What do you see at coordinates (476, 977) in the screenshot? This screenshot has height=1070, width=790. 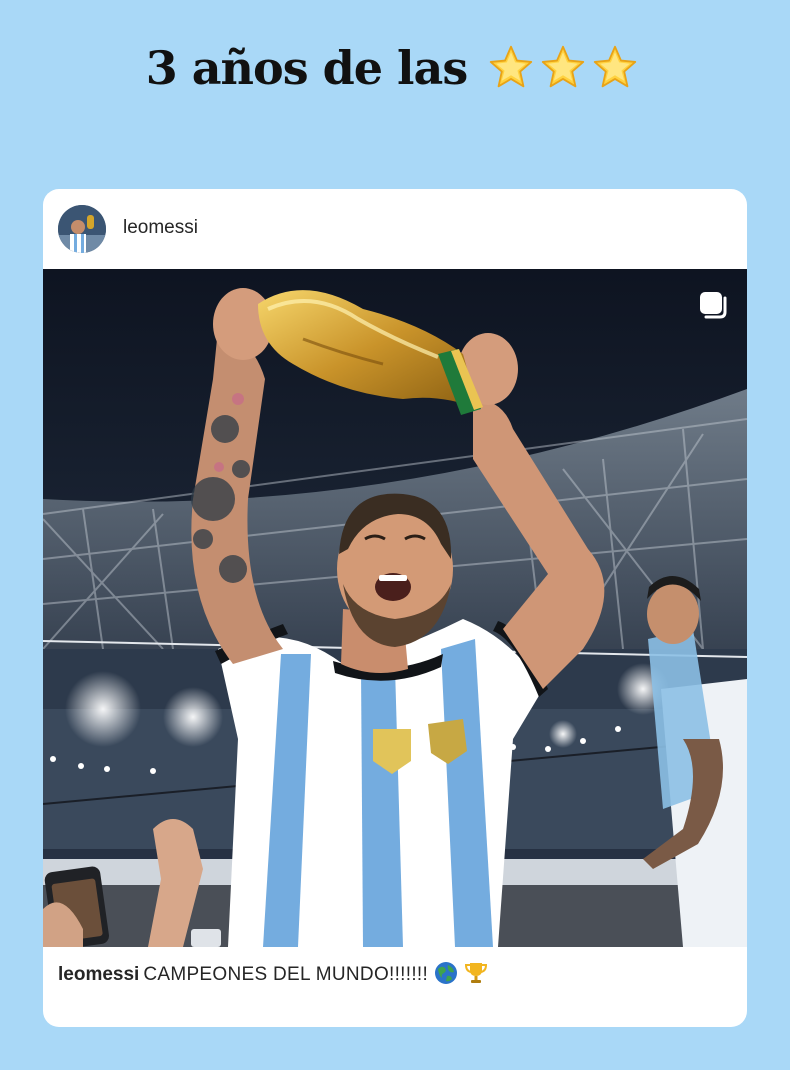 I see `trophy-icon` at bounding box center [476, 977].